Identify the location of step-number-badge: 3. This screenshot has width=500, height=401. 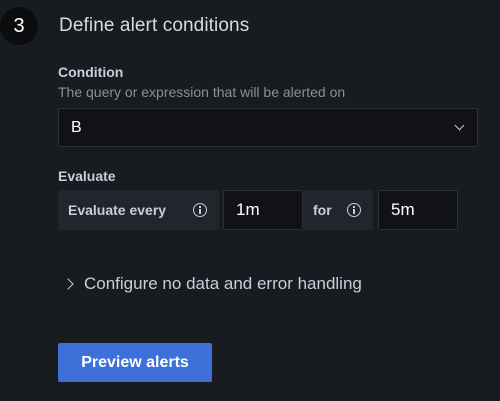
(19, 26).